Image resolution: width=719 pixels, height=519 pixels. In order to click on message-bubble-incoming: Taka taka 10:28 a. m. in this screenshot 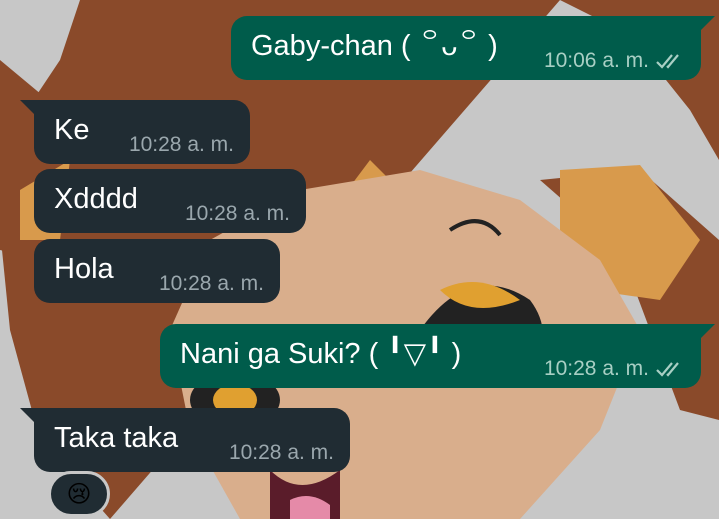, I will do `click(185, 440)`.